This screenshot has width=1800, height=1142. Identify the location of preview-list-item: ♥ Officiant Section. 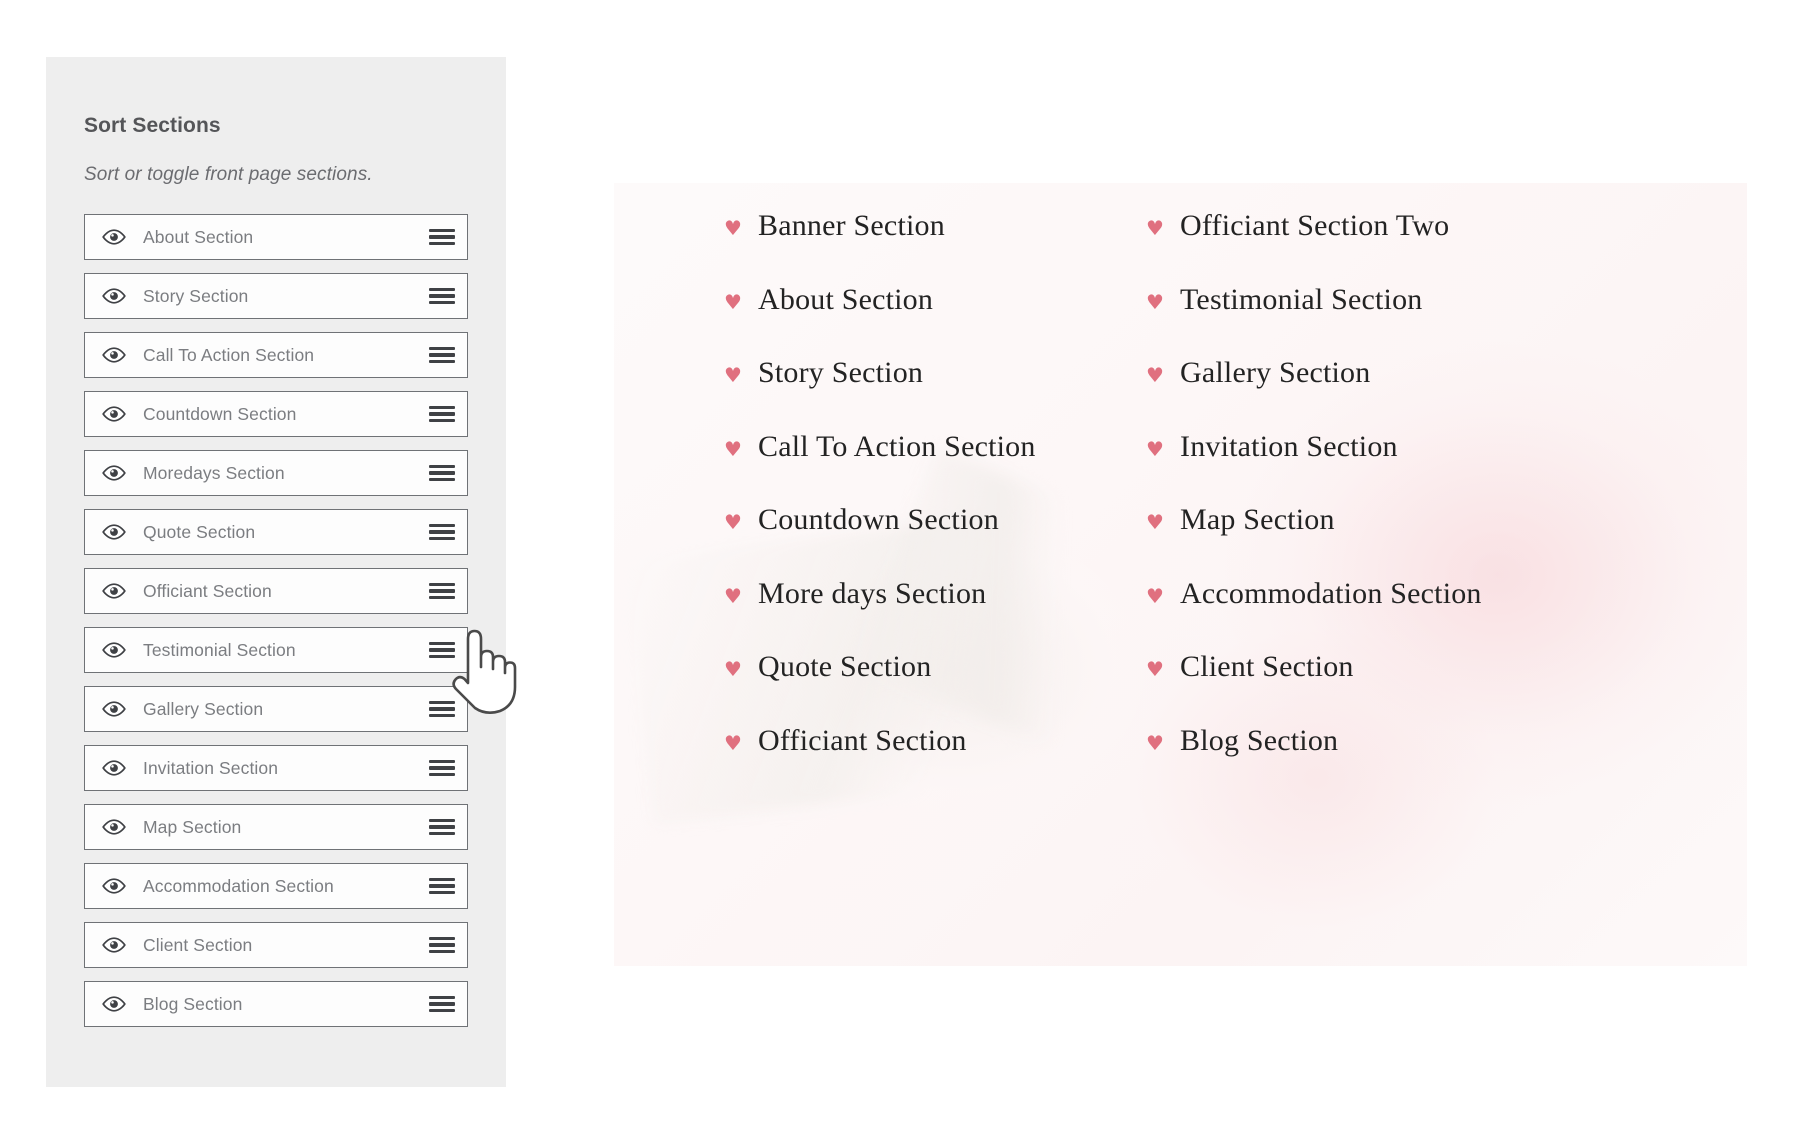
(935, 761).